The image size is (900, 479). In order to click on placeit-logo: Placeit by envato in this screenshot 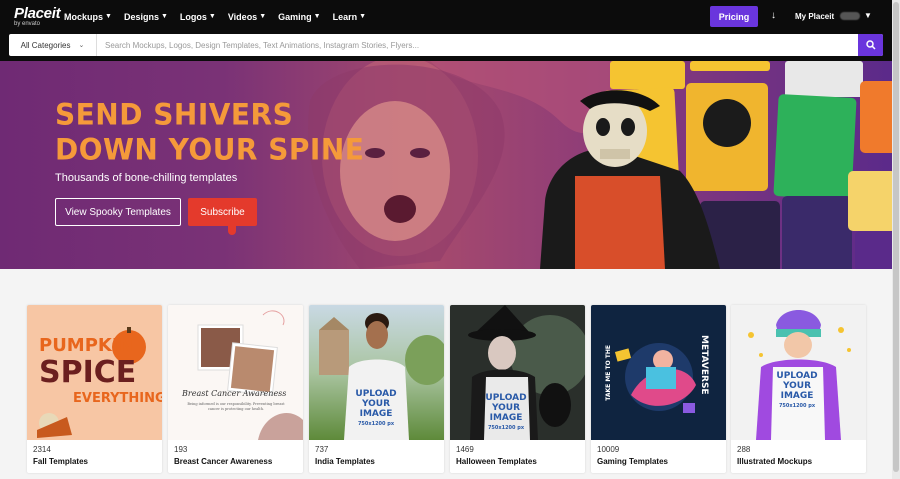, I will do `click(37, 16)`.